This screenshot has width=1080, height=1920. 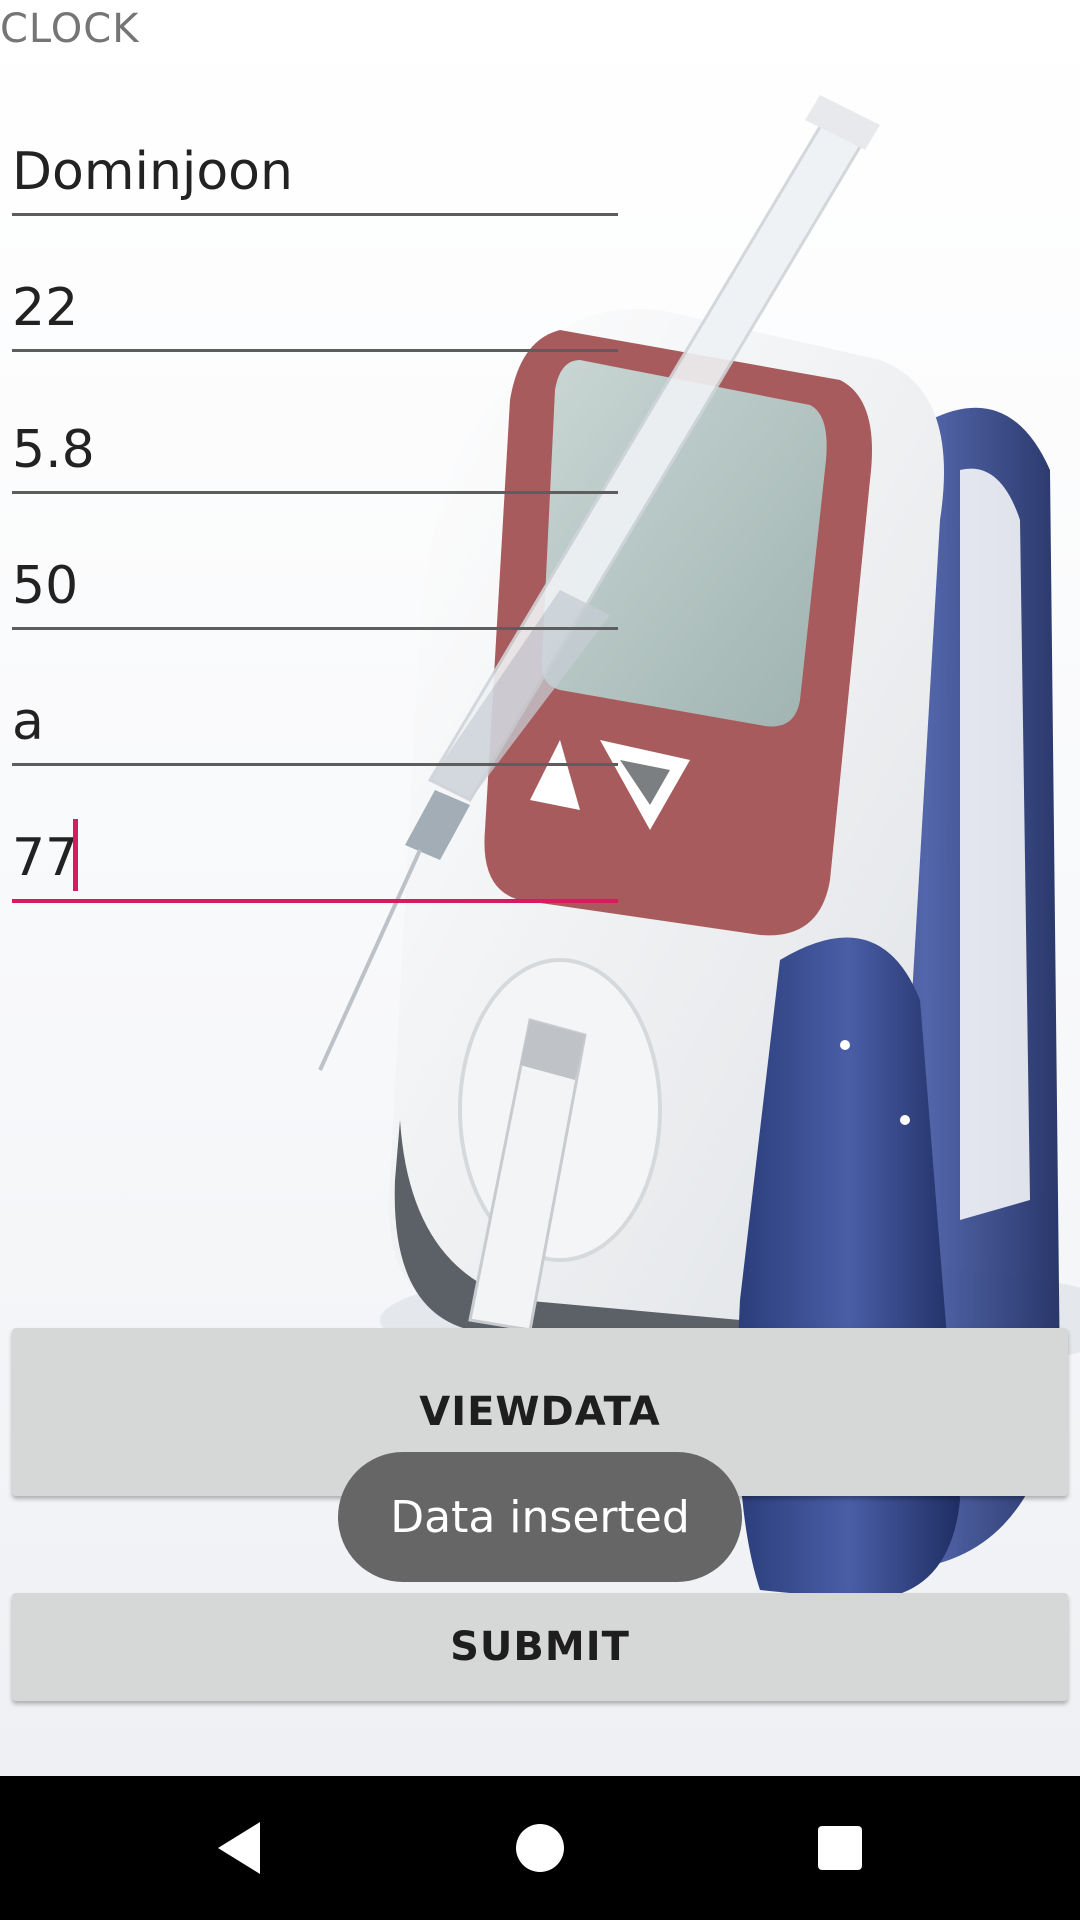 I want to click on field-3-container, so click(x=315, y=434).